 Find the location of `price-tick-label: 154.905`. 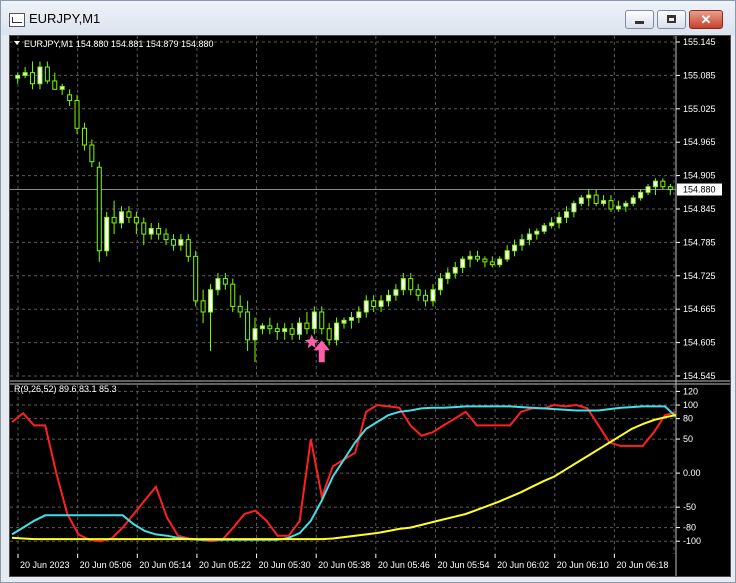

price-tick-label: 154.905 is located at coordinates (699, 176).